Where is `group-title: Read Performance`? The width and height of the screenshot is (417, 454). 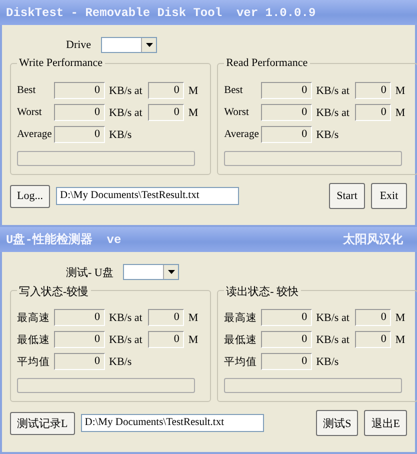
group-title: Read Performance is located at coordinates (267, 63).